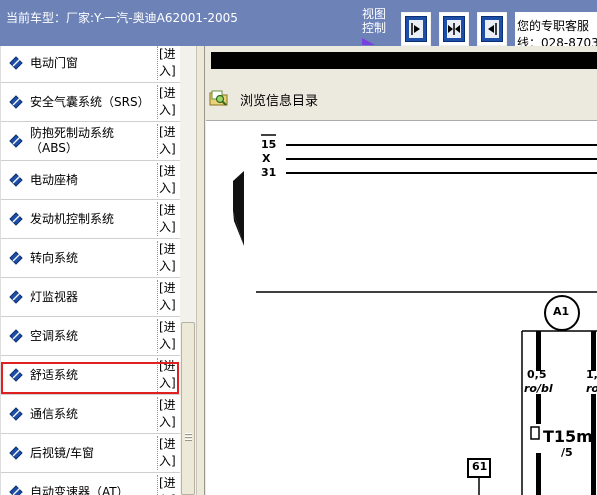  Describe the element at coordinates (122, 18) in the screenshot. I see `current-vehicle-text: 当前车型：厂家:Y-一汽-奥迪A62001-2005` at that location.